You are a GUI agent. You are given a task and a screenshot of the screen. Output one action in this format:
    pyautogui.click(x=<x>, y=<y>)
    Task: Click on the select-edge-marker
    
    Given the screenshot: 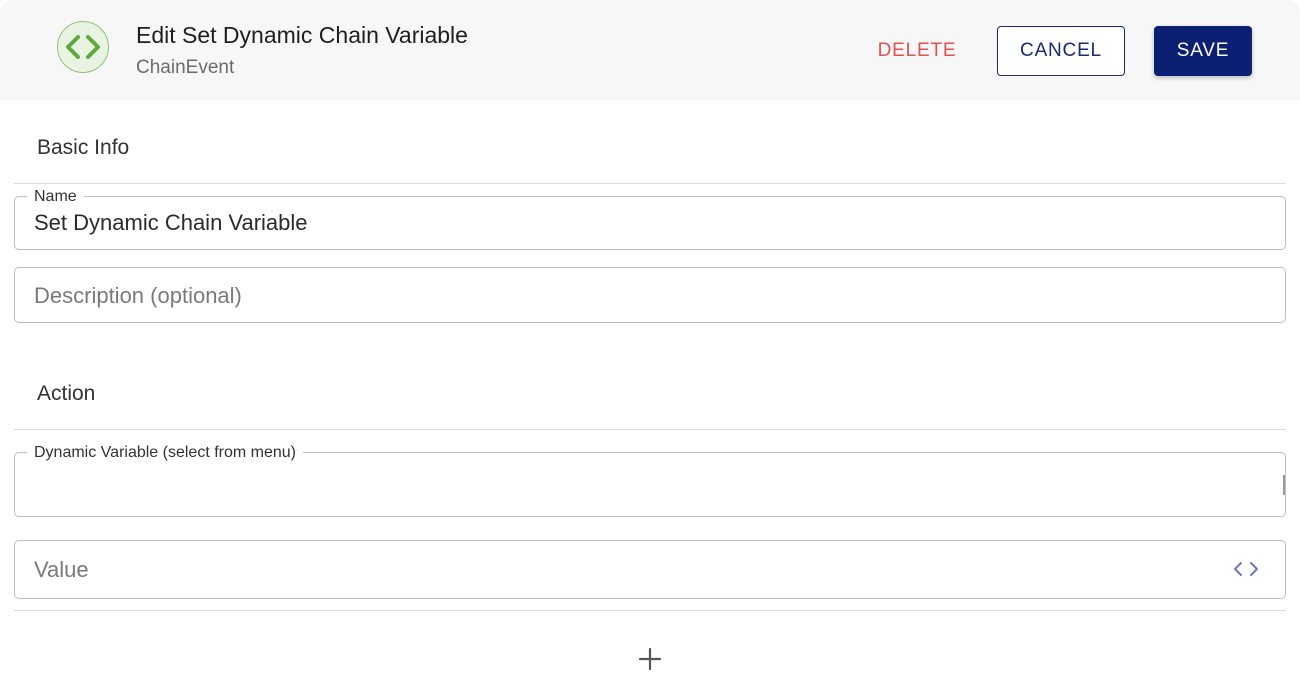 What is the action you would take?
    pyautogui.click(x=1284, y=485)
    